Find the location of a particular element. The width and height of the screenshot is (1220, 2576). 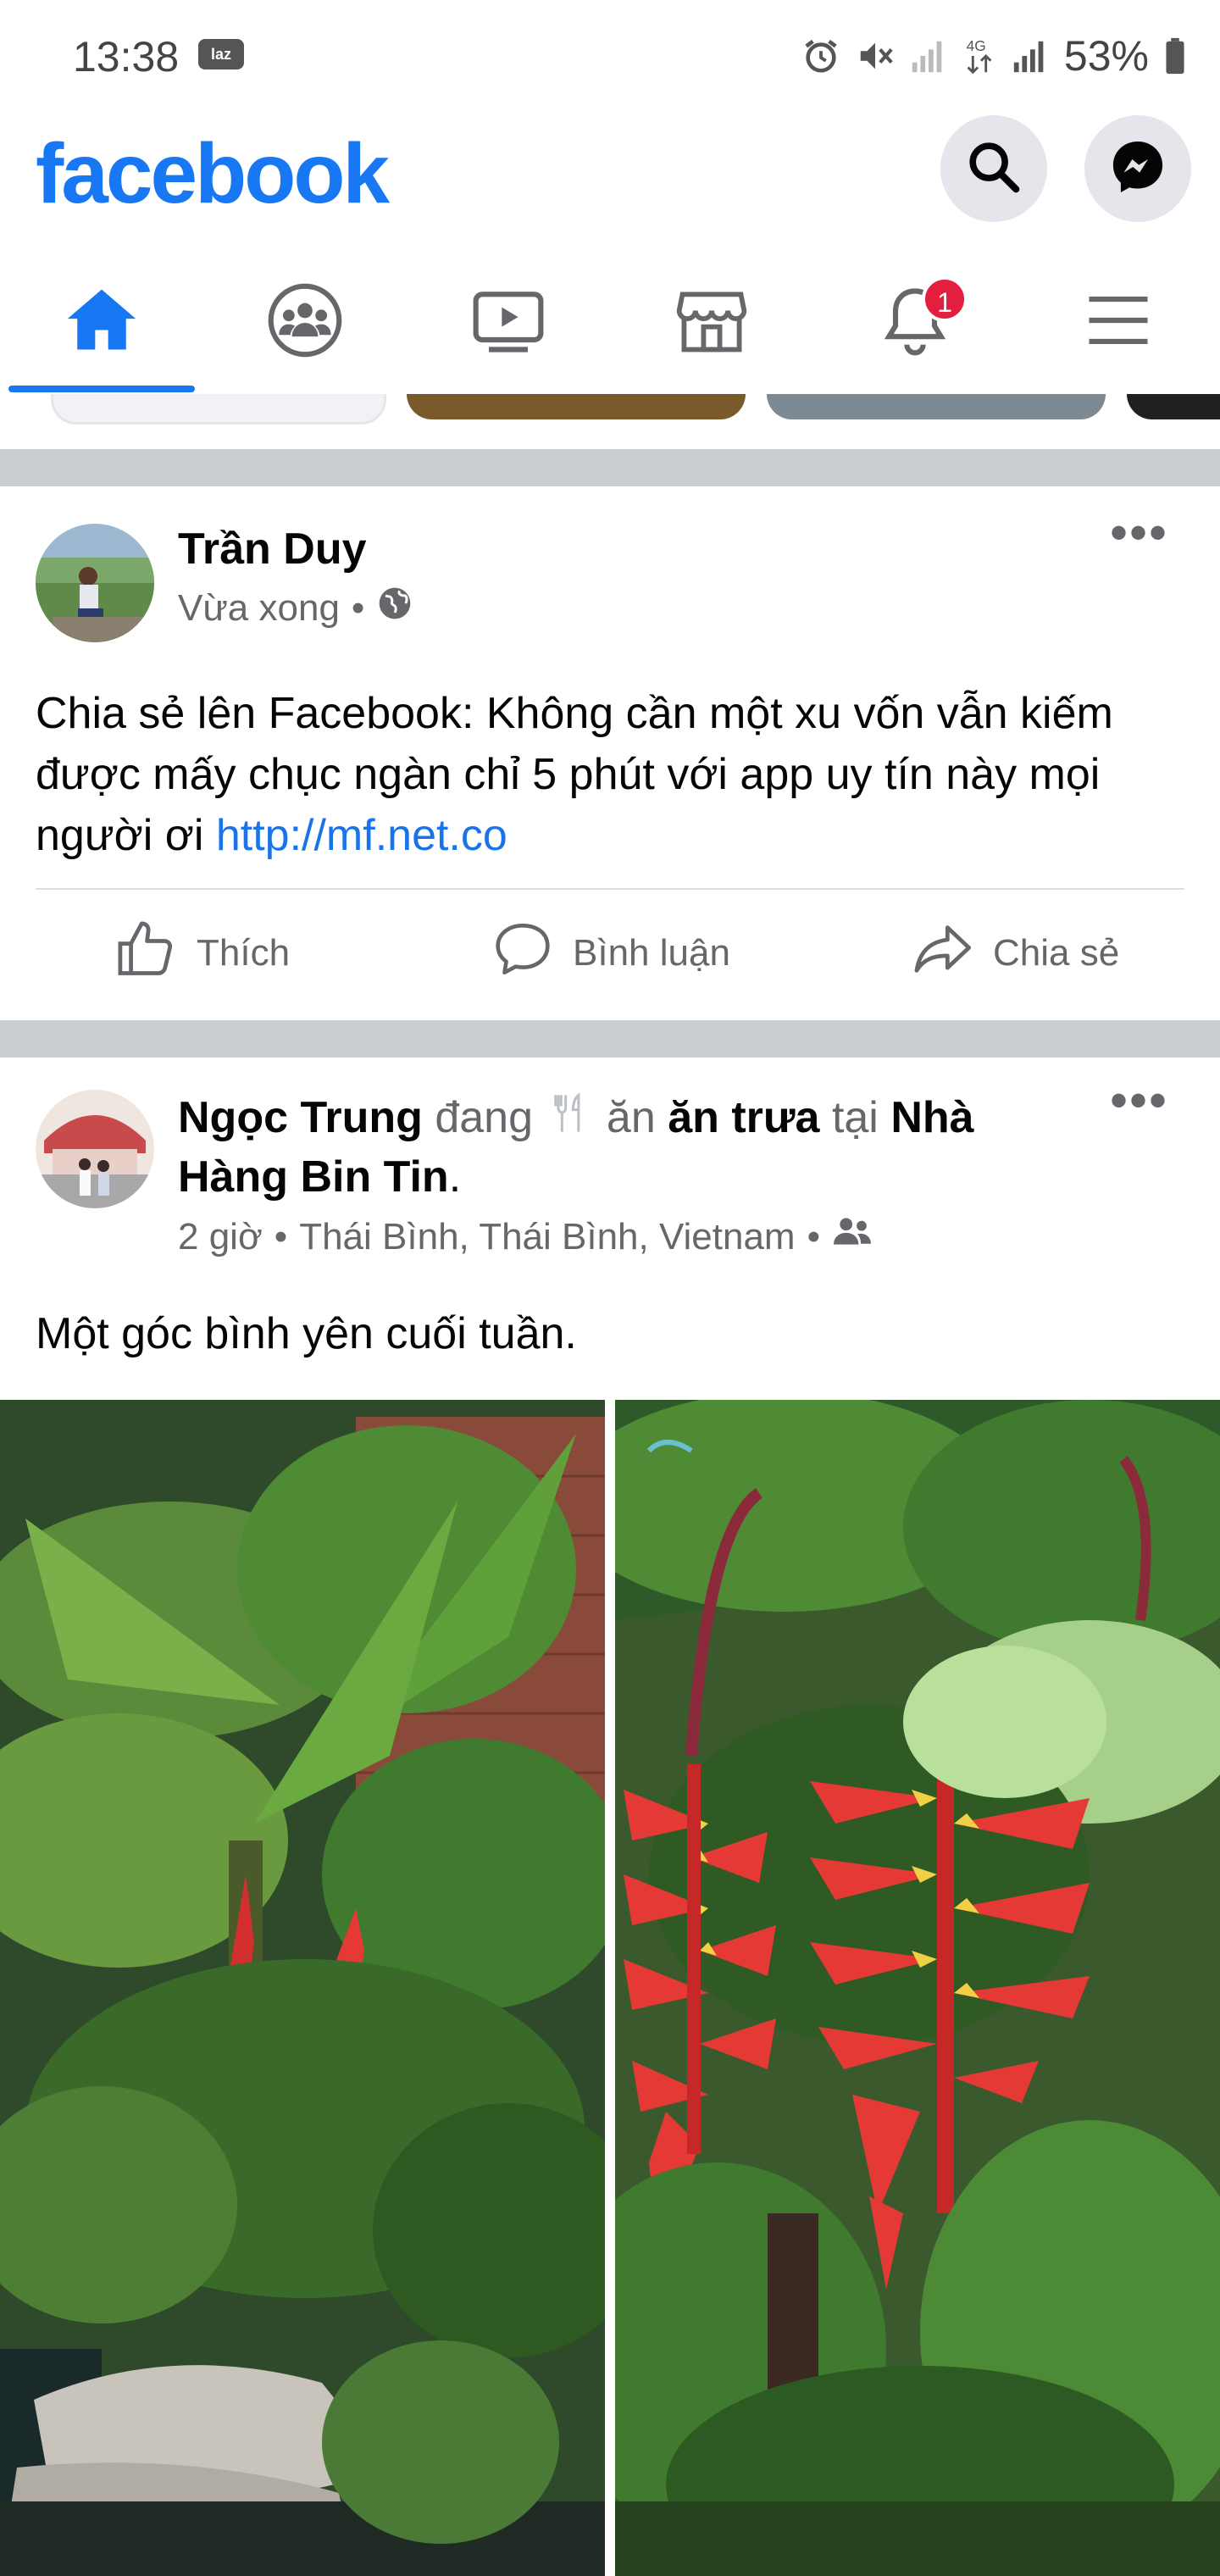

stories-strip is located at coordinates (610, 415).